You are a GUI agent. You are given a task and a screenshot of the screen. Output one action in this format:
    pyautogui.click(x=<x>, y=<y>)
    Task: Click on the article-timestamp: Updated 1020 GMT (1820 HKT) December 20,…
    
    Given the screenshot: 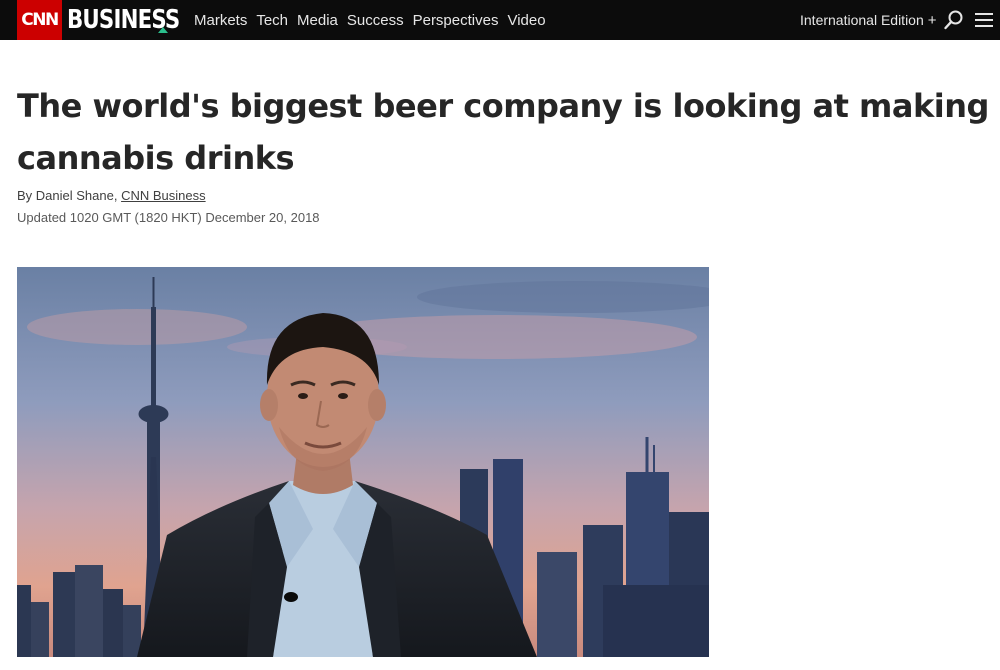 What is the action you would take?
    pyautogui.click(x=168, y=217)
    